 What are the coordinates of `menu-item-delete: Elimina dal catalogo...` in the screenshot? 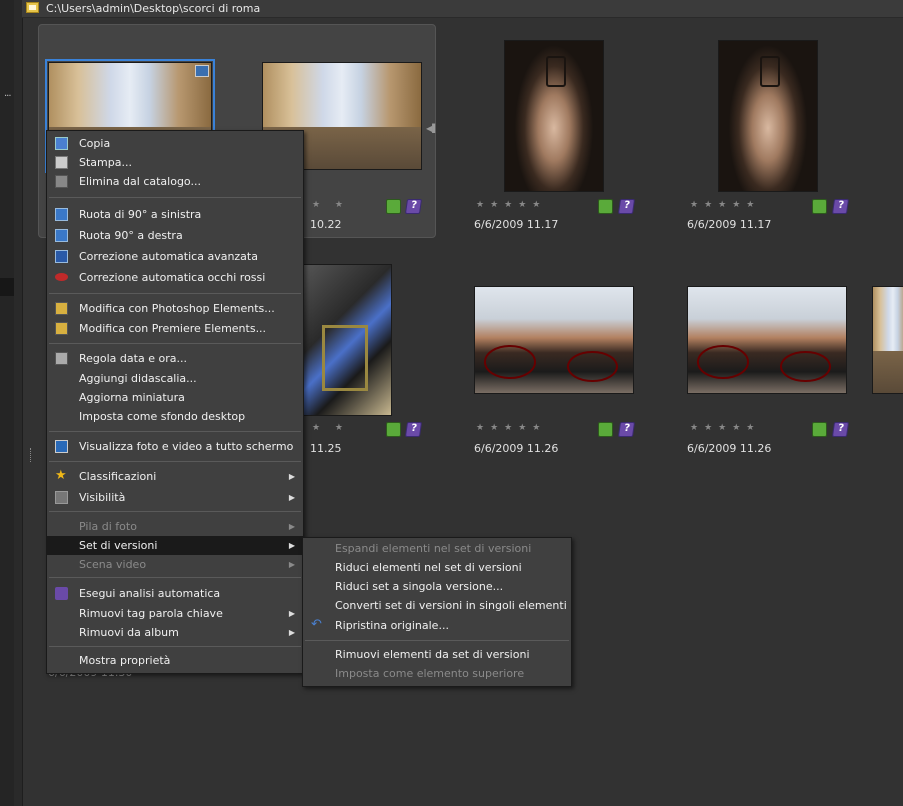 It's located at (175, 181).